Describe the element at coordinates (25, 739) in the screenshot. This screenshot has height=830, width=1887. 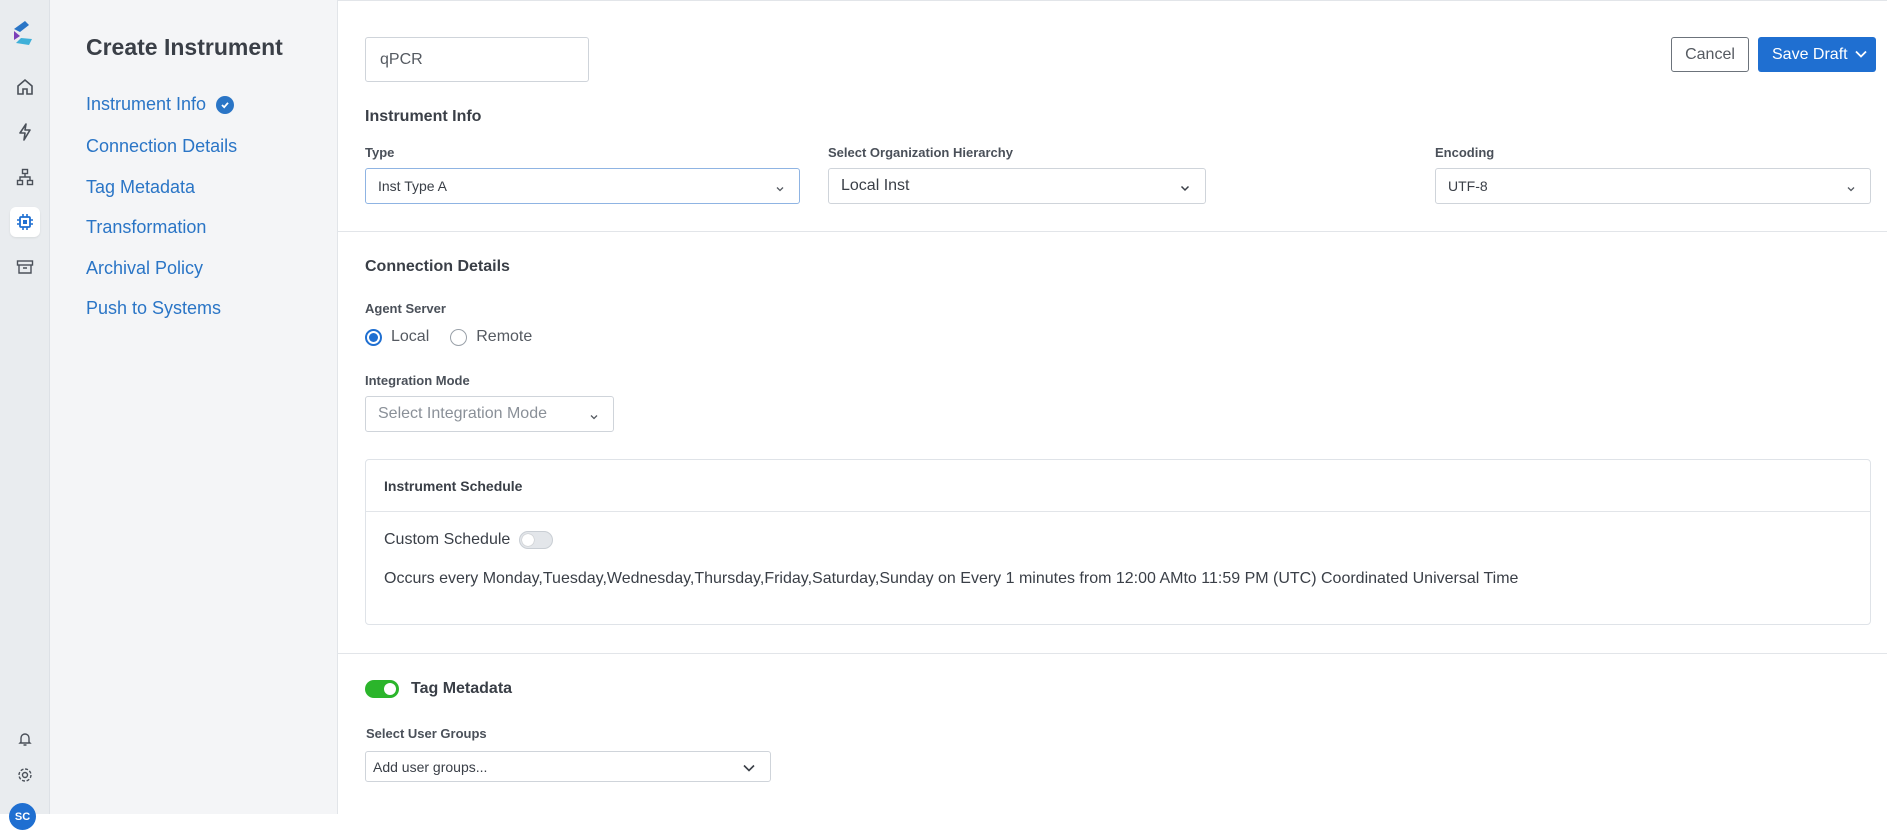
I see `bell-icon` at that location.